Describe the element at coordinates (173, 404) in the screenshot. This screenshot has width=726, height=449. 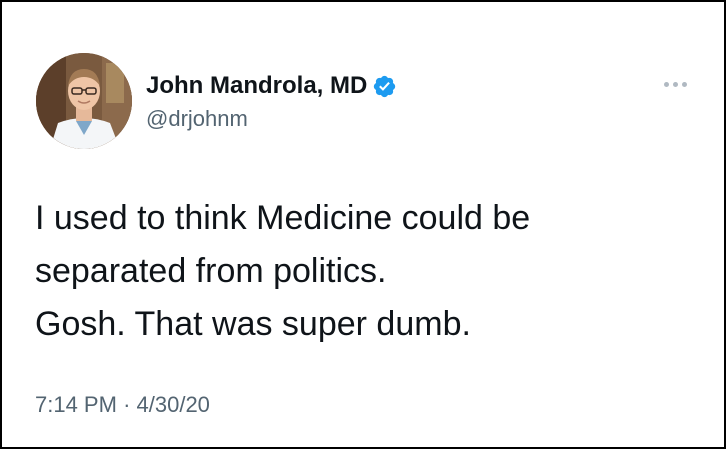
I see `tweet-date: 4/30/20` at that location.